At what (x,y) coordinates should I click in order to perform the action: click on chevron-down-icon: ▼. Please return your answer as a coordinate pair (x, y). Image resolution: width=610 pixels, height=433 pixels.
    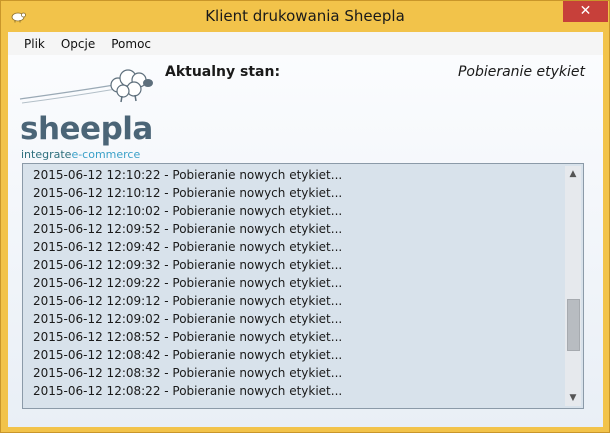
    Looking at the image, I should click on (573, 398).